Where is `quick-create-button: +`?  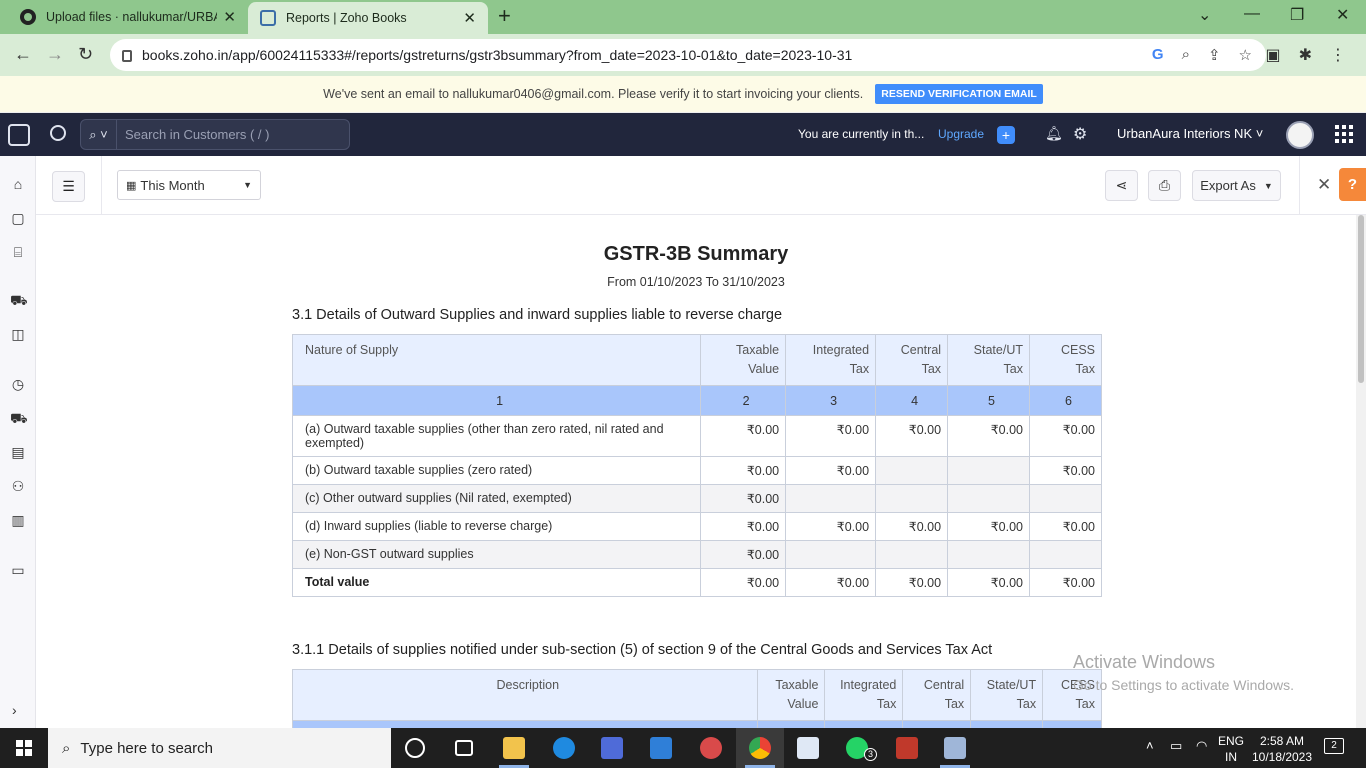
quick-create-button: + is located at coordinates (1006, 135).